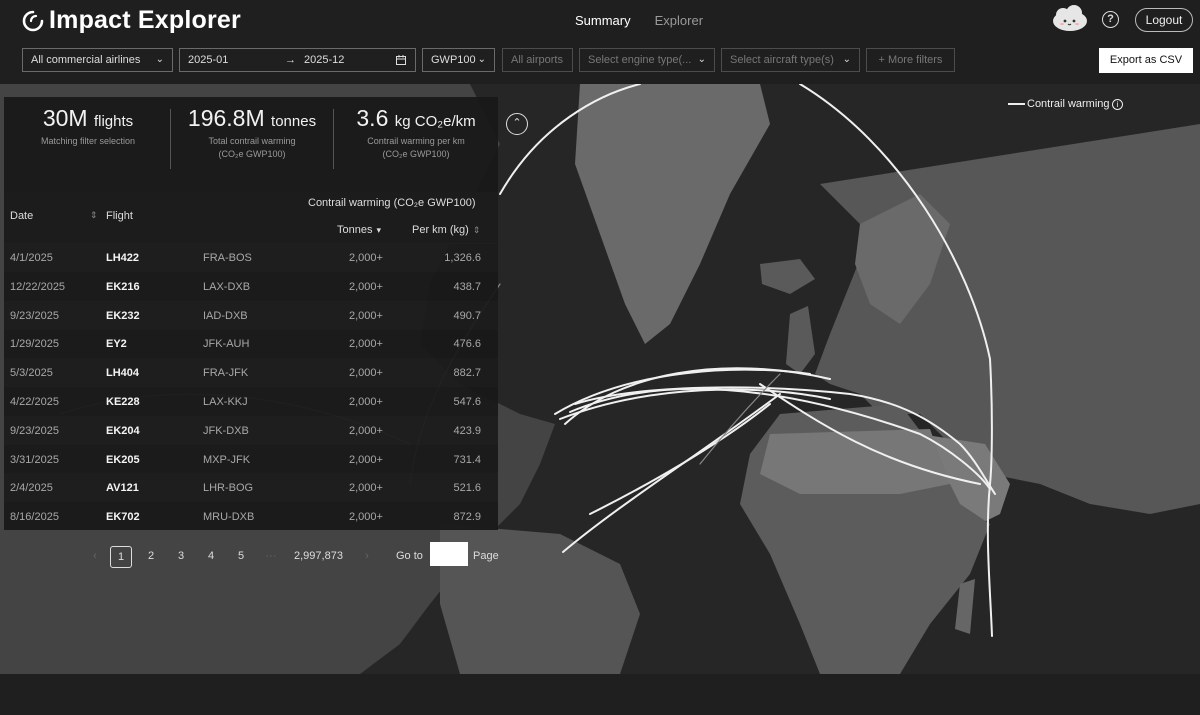 The image size is (1200, 715). Describe the element at coordinates (855, 461) in the screenshot. I see `sahara-region` at that location.